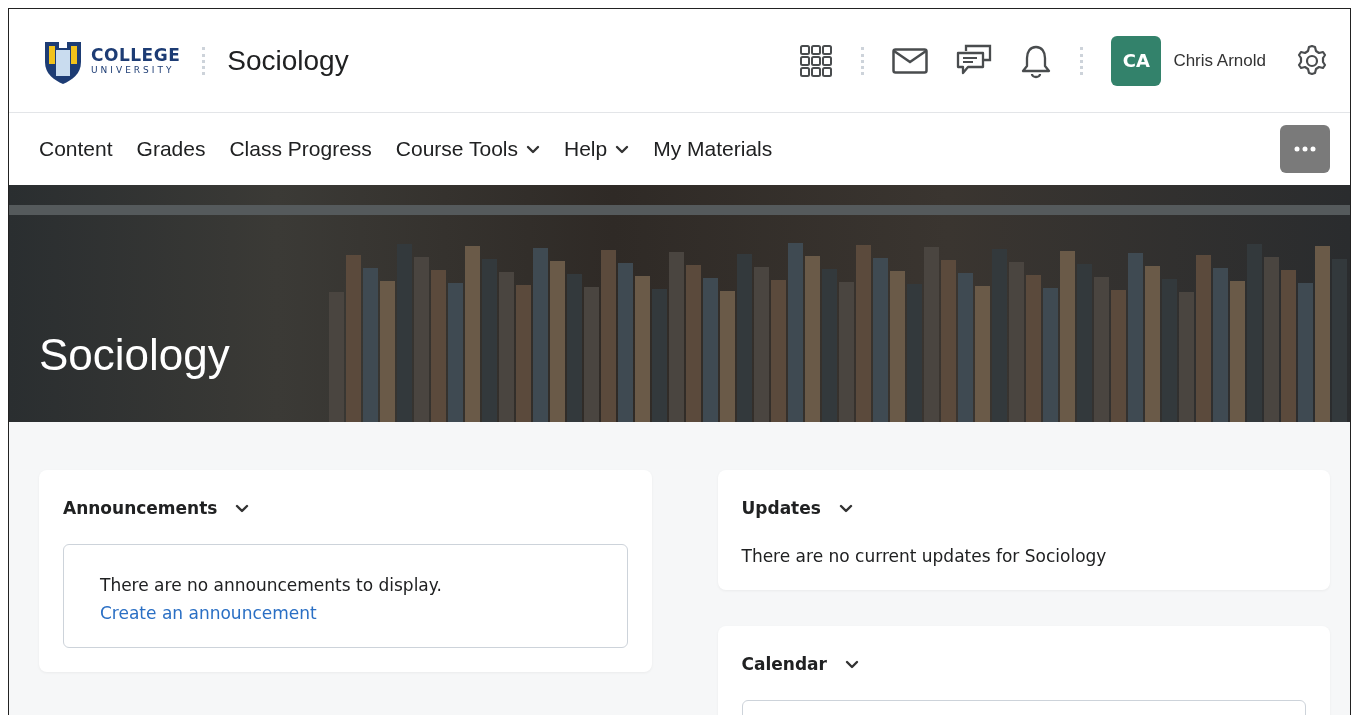 Image resolution: width=1353 pixels, height=715 pixels. What do you see at coordinates (140, 508) in the screenshot?
I see `widget-title: Announcements` at bounding box center [140, 508].